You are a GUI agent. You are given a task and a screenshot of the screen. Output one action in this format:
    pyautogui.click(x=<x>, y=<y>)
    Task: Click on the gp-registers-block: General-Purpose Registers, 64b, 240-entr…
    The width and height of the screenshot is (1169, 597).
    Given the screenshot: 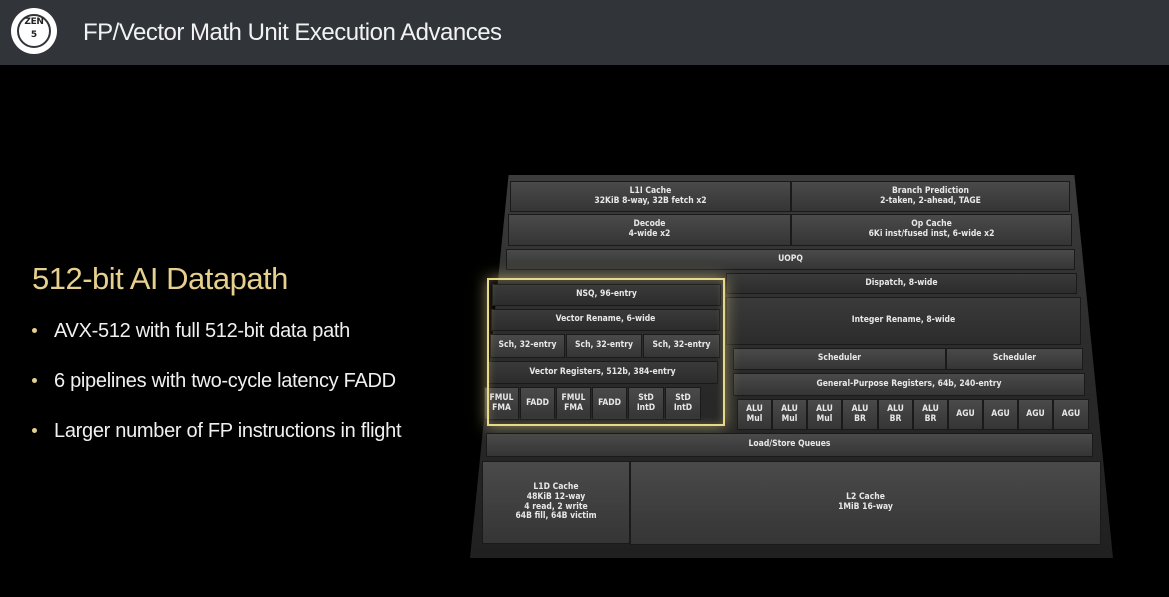 What is the action you would take?
    pyautogui.click(x=909, y=384)
    